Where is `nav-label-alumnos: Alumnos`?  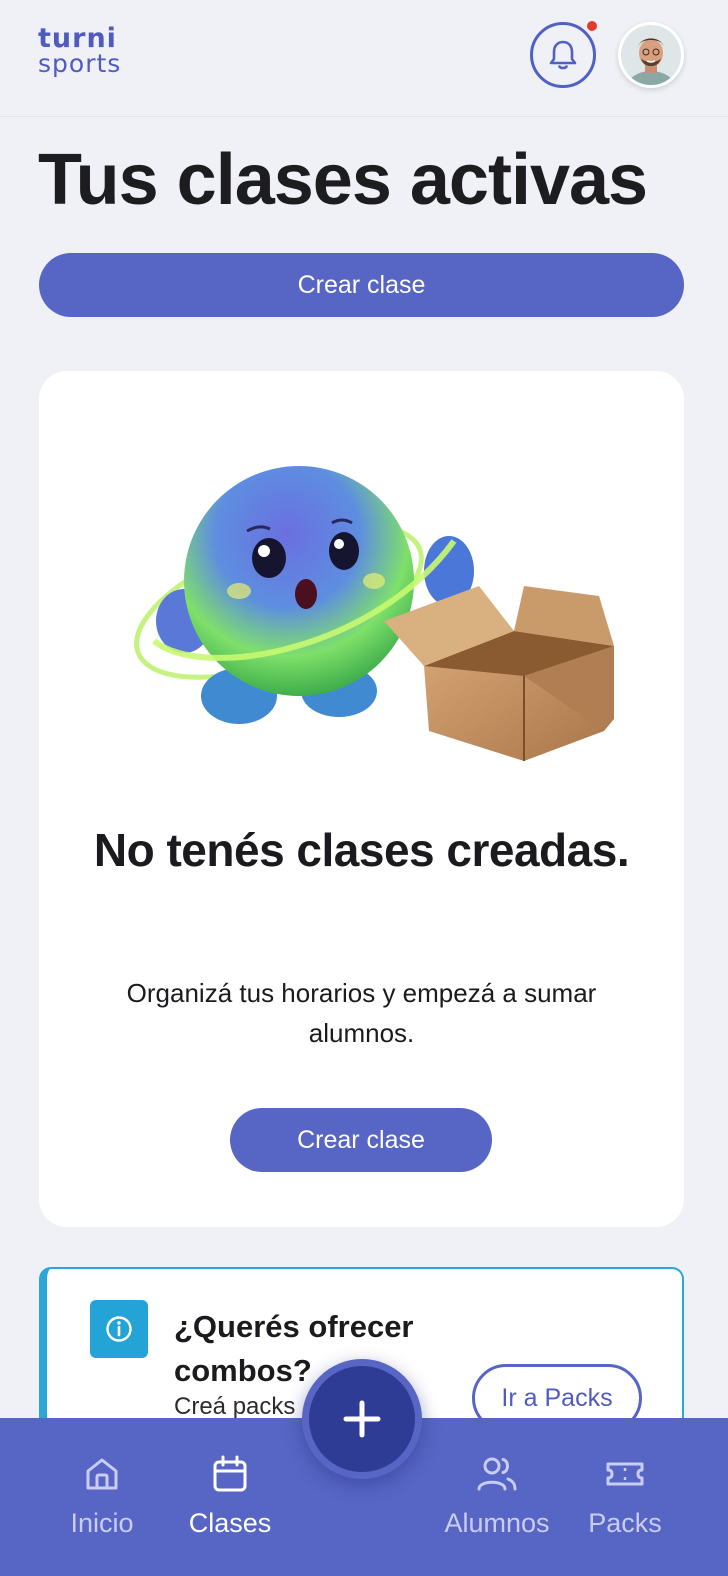 nav-label-alumnos: Alumnos is located at coordinates (497, 1523).